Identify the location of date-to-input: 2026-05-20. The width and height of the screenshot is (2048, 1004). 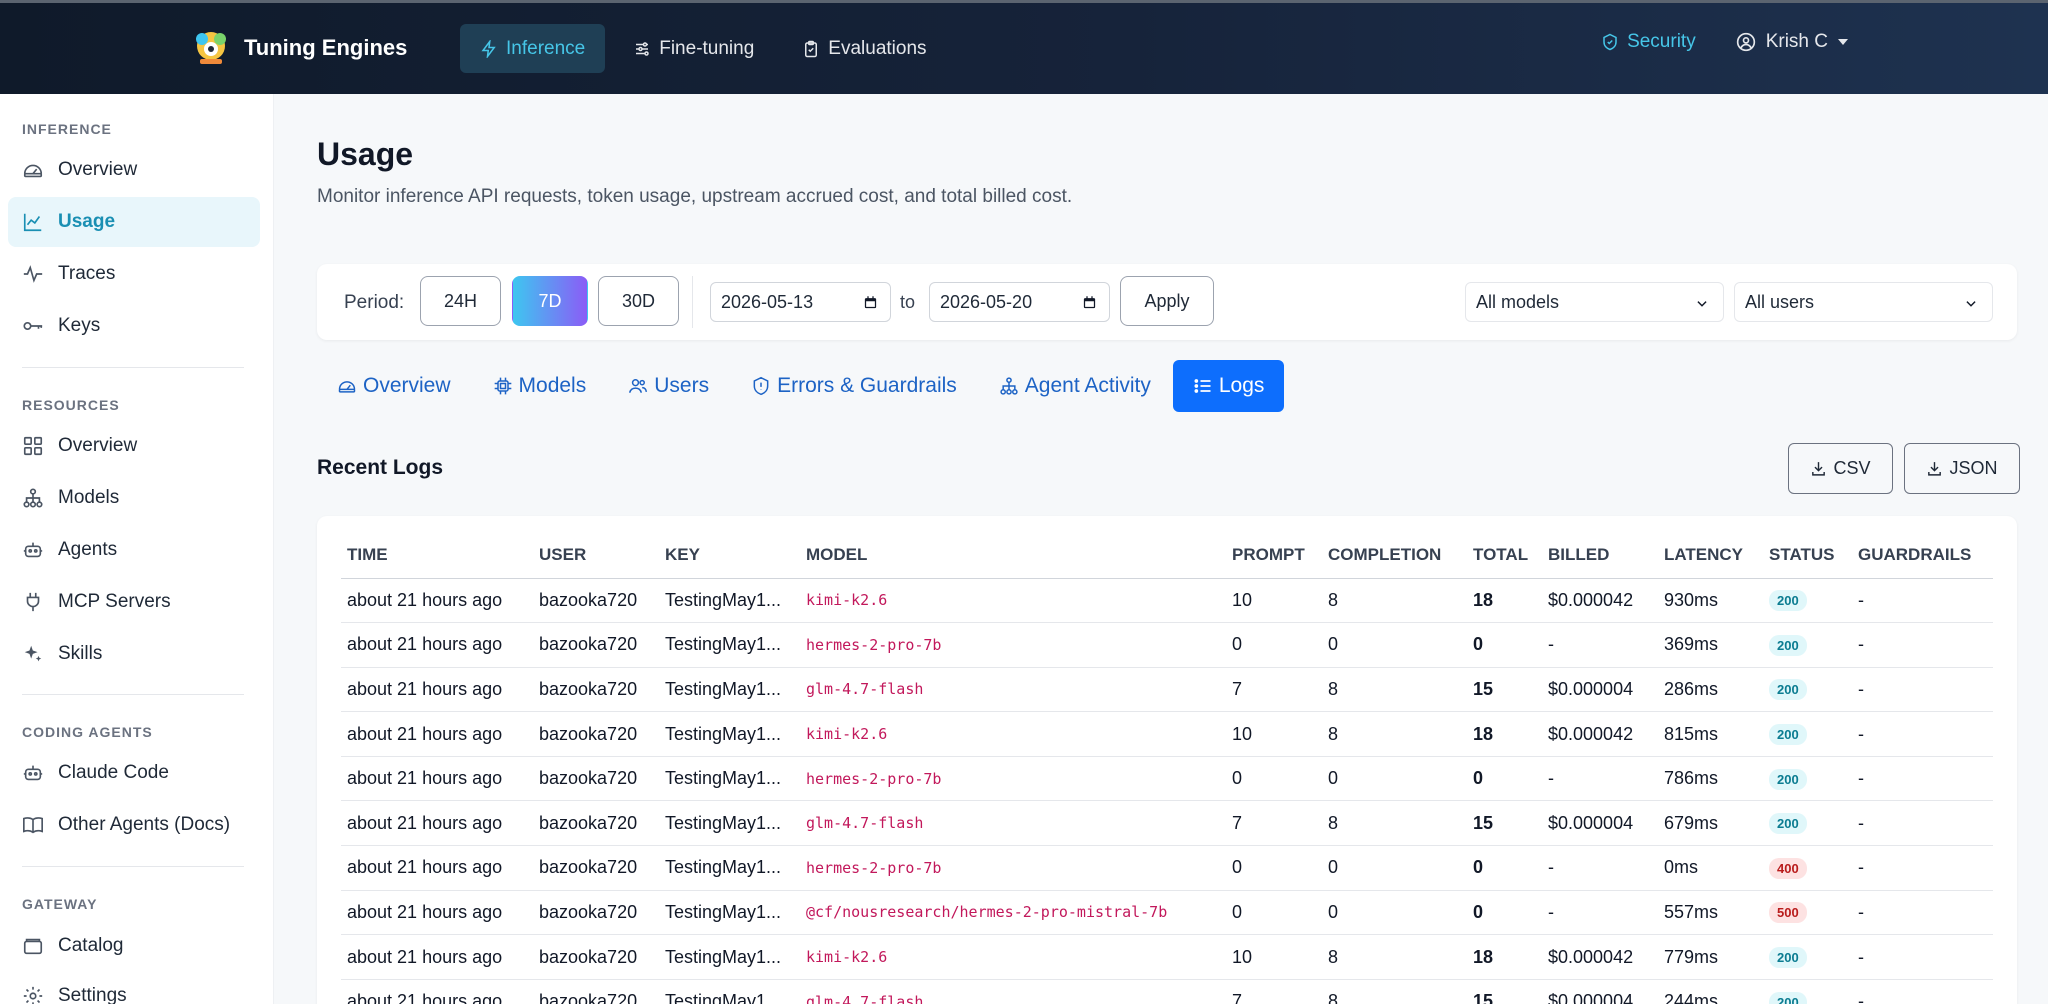
(1019, 302).